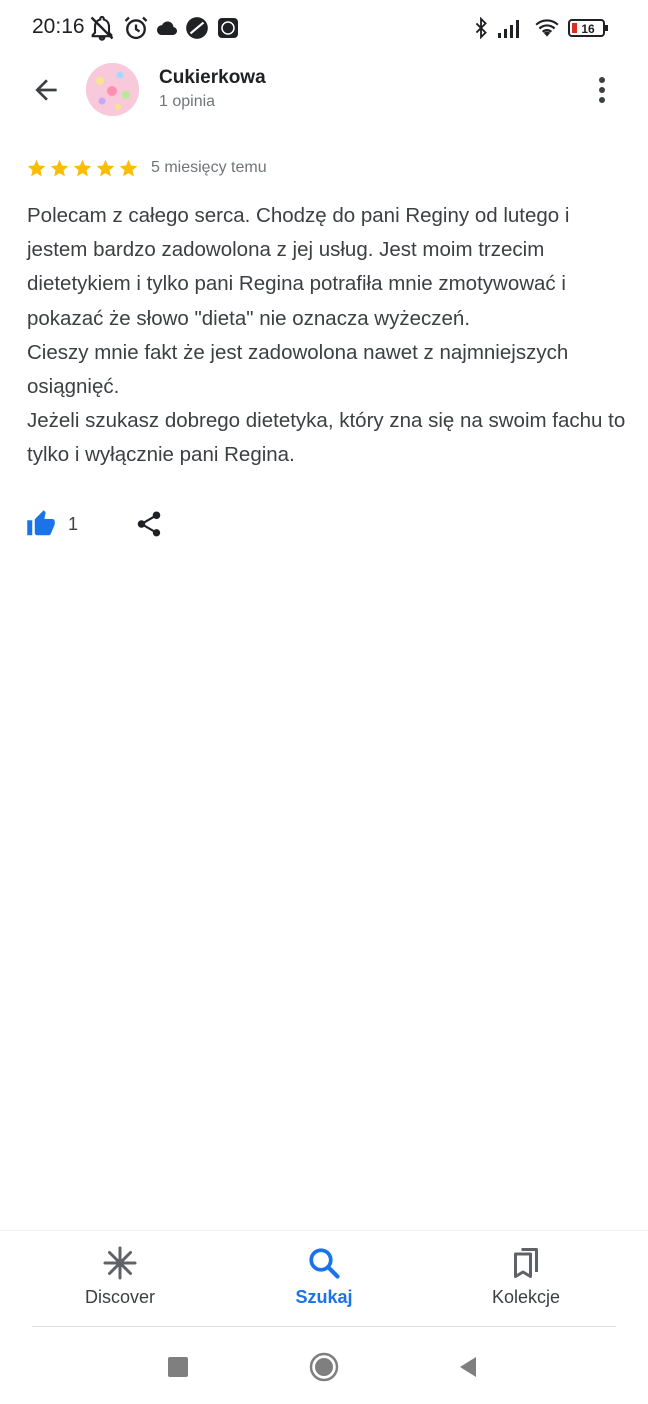 The height and width of the screenshot is (1404, 648). I want to click on alarm-icon, so click(136, 28).